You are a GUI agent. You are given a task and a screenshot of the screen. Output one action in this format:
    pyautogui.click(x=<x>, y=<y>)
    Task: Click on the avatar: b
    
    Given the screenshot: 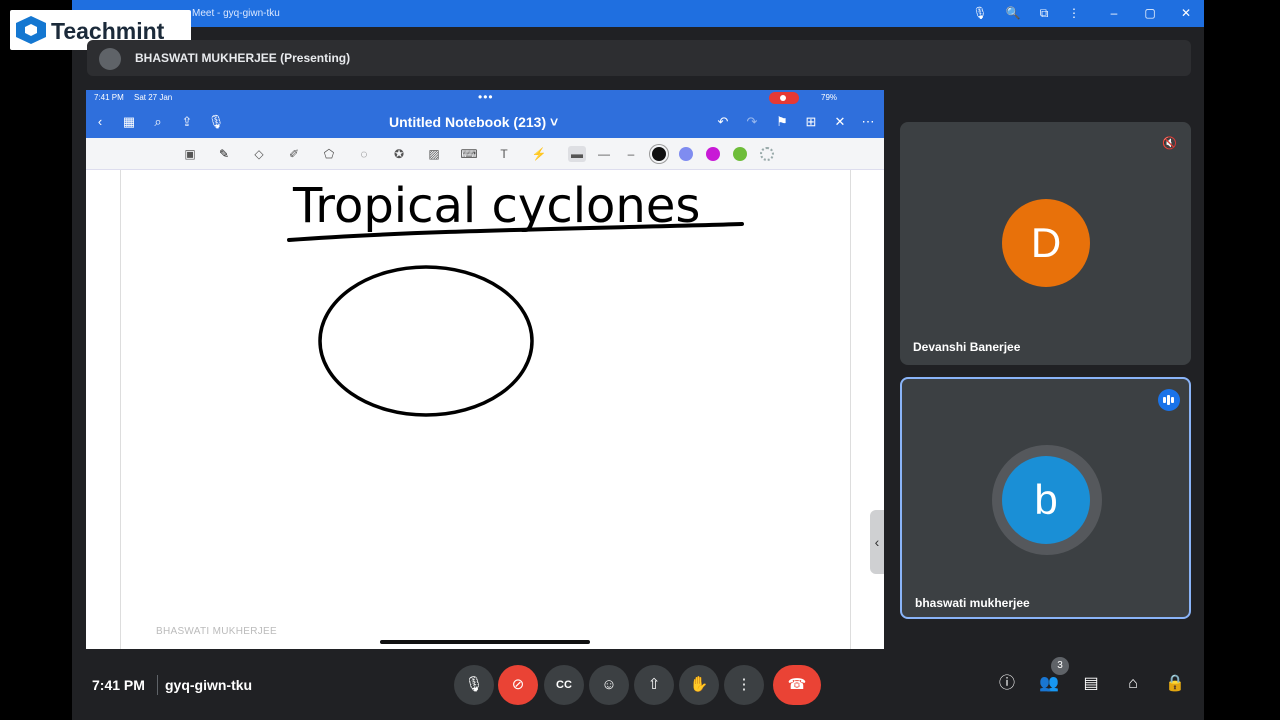 What is the action you would take?
    pyautogui.click(x=1046, y=500)
    